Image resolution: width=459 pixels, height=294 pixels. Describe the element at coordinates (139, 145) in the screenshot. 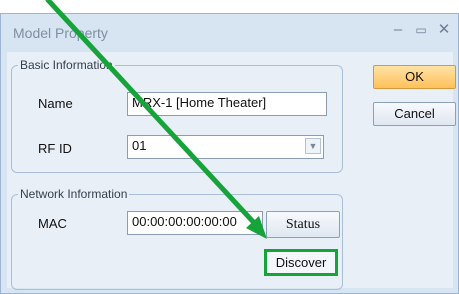

I see `rfid-value: 01` at that location.